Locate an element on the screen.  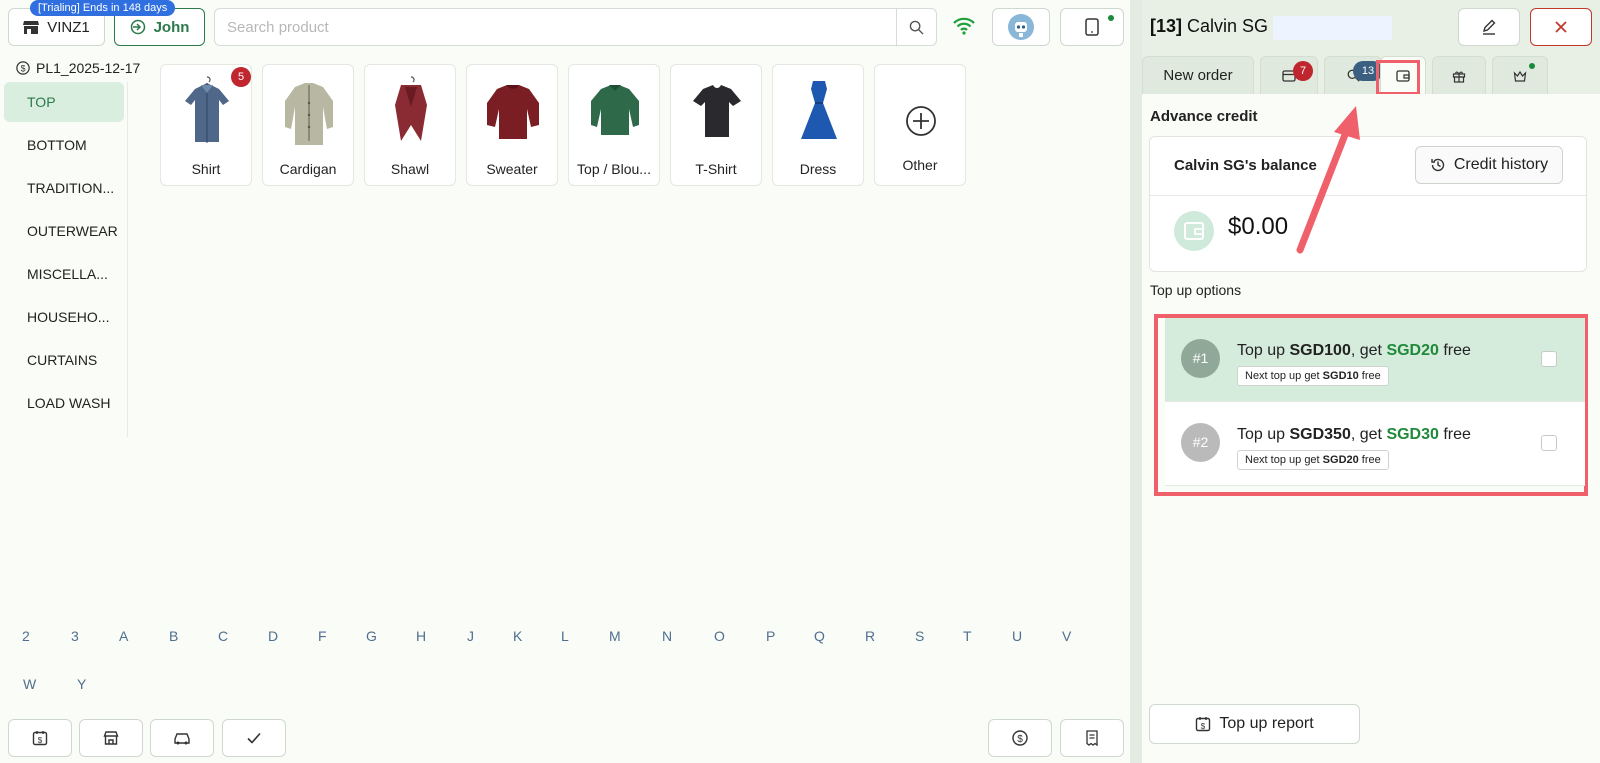
category-bottom: BOTTOM is located at coordinates (64, 145).